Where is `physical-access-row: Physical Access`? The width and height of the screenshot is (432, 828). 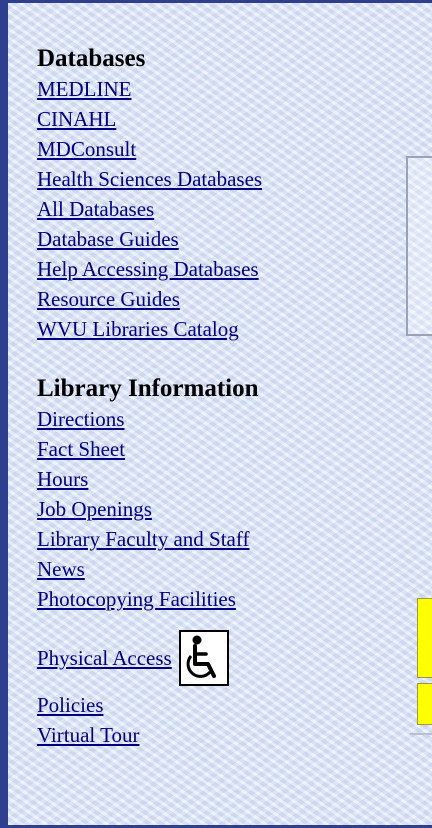
physical-access-row: Physical Access is located at coordinates (202, 658).